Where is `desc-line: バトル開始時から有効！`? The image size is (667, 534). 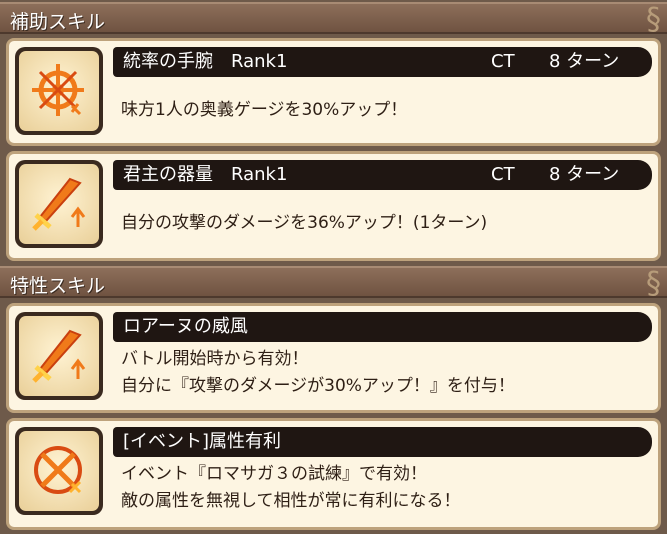 desc-line: バトル開始時から有効！ is located at coordinates (215, 359).